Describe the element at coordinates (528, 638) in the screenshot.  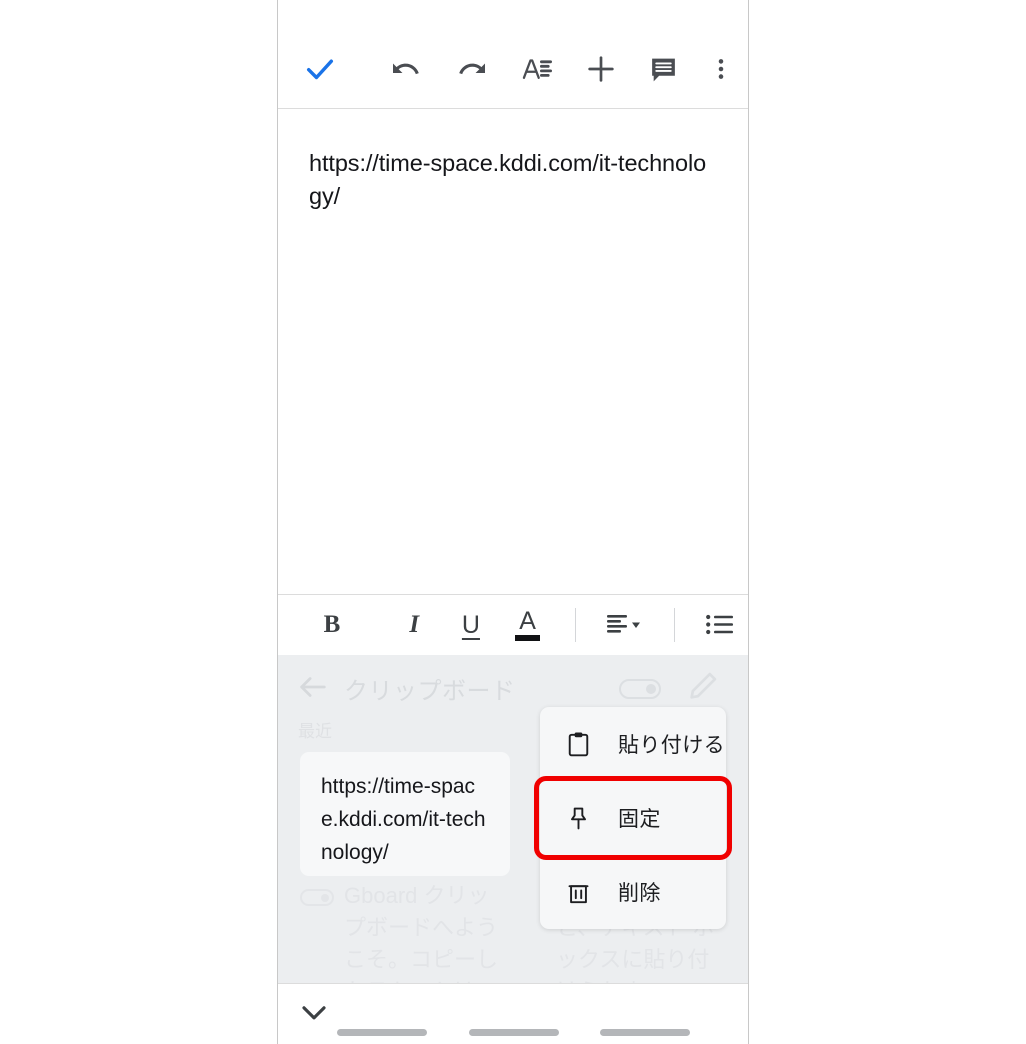
I see `text-color-swatch` at that location.